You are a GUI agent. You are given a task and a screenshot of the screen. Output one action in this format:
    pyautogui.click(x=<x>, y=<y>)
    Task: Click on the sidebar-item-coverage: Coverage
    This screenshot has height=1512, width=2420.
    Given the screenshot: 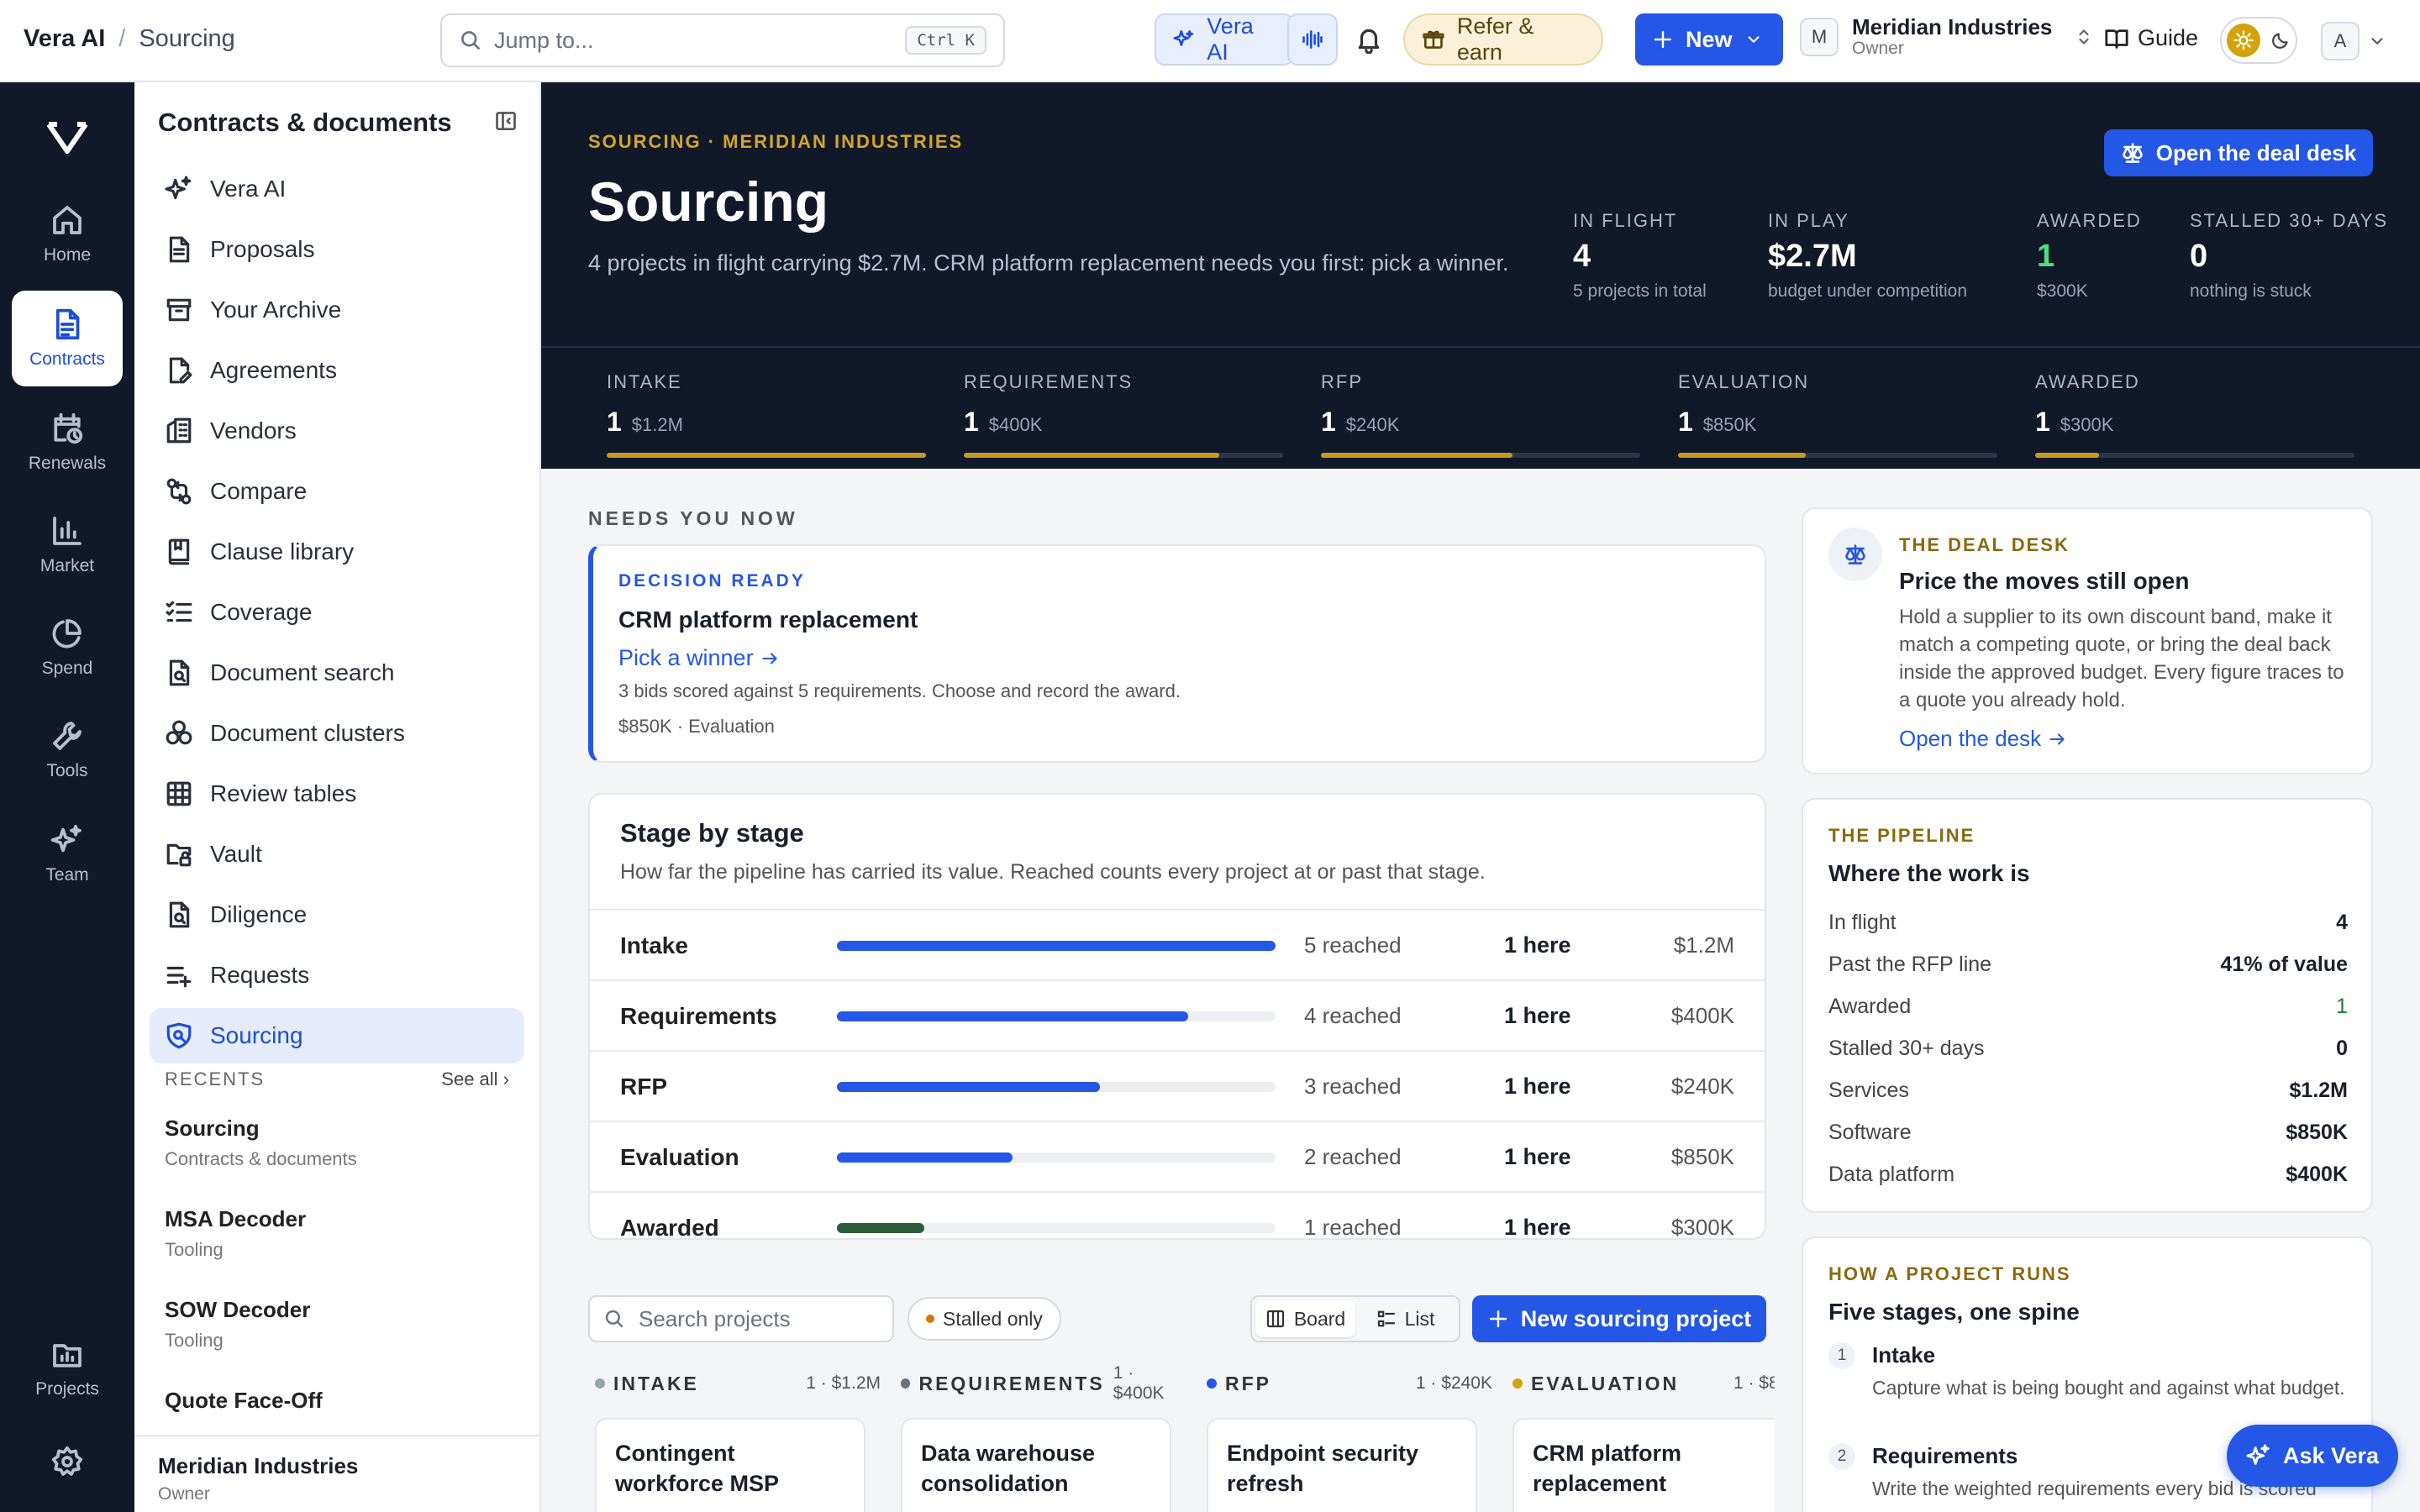 What is the action you would take?
    pyautogui.click(x=337, y=612)
    